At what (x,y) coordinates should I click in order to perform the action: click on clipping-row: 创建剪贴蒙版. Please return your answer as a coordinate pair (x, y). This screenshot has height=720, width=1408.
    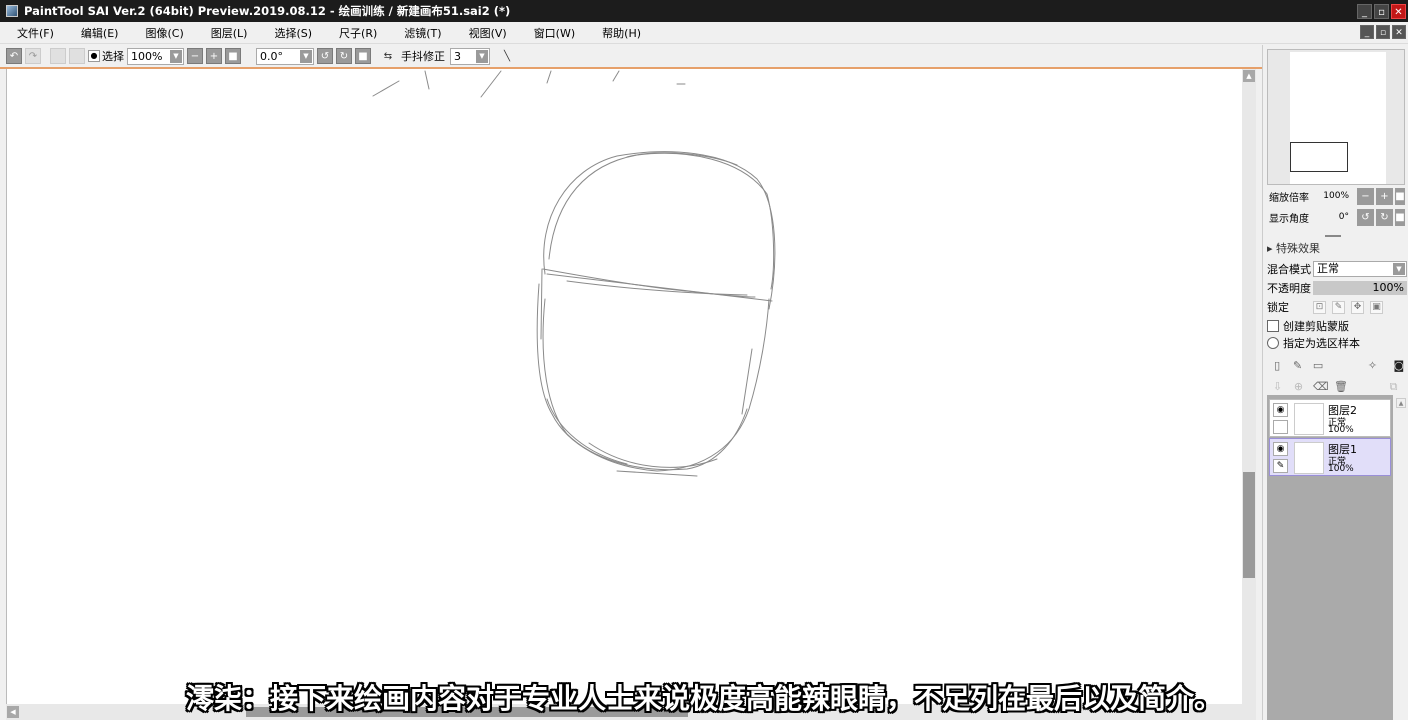
    Looking at the image, I should click on (1337, 326).